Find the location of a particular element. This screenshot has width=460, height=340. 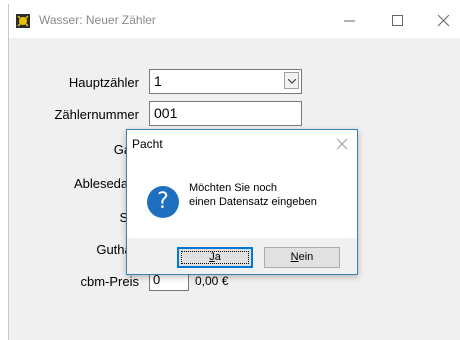

maximize-icon is located at coordinates (397, 20).